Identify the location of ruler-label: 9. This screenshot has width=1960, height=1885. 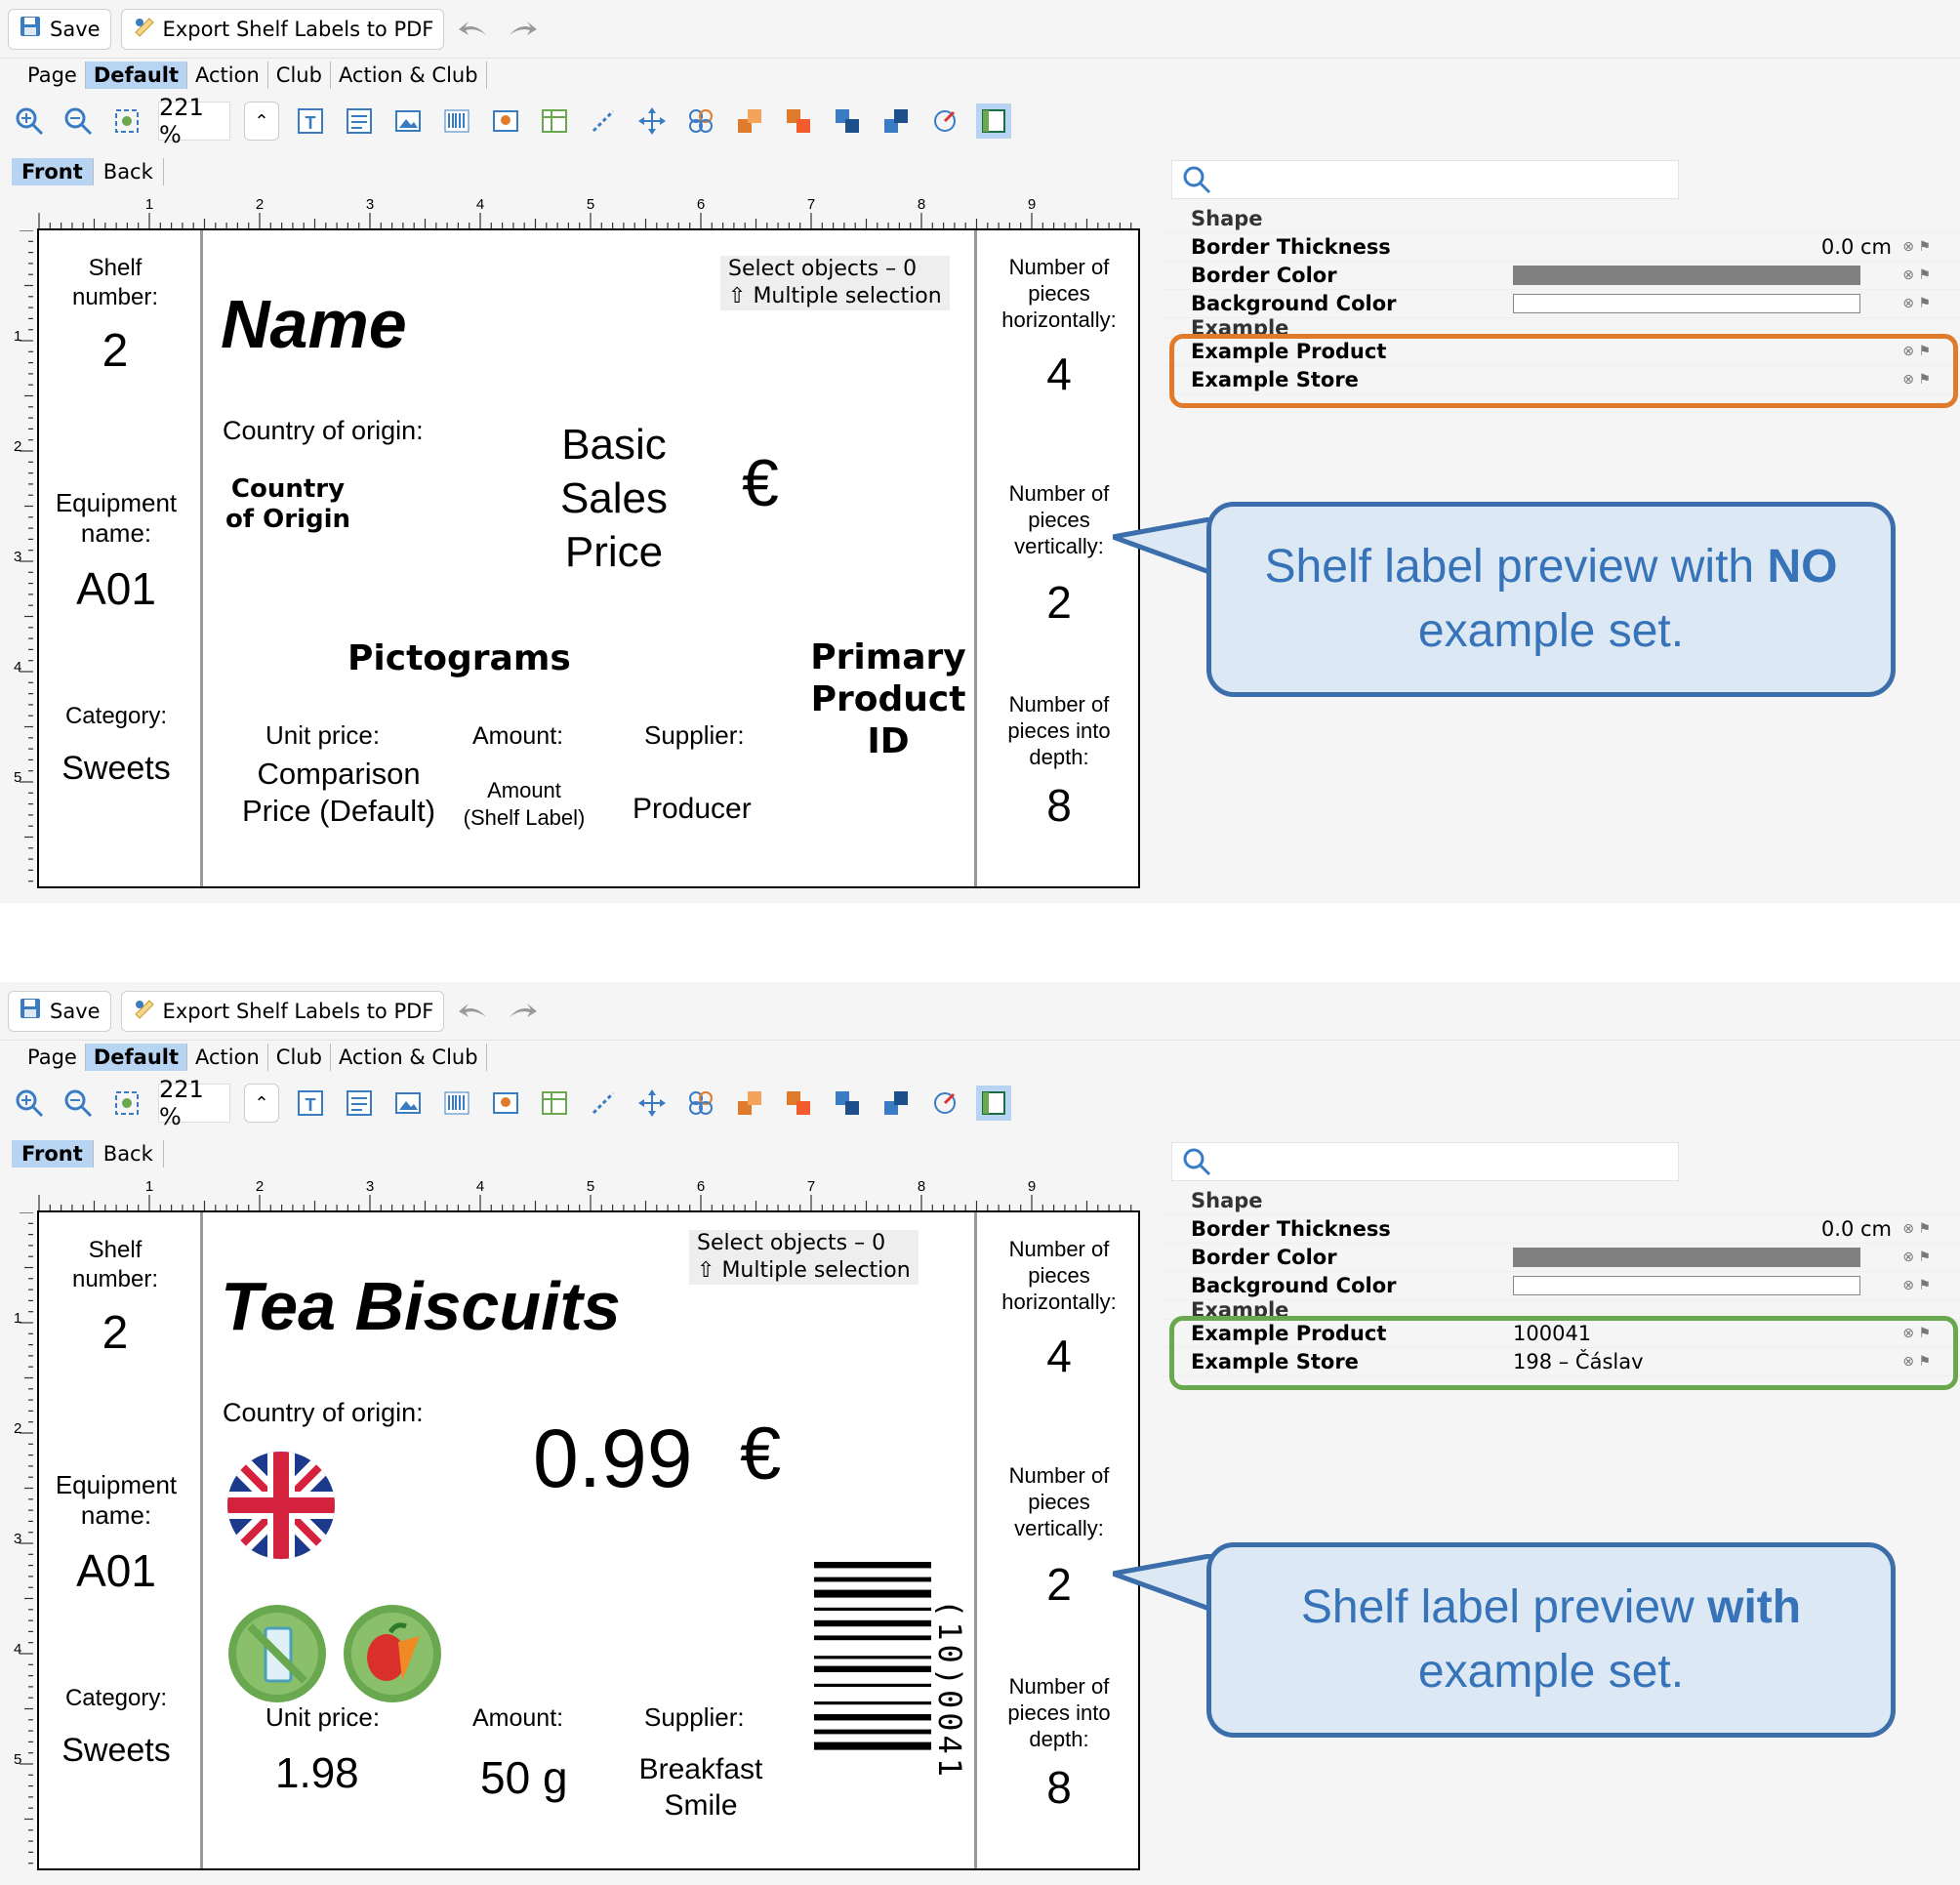
(1032, 204).